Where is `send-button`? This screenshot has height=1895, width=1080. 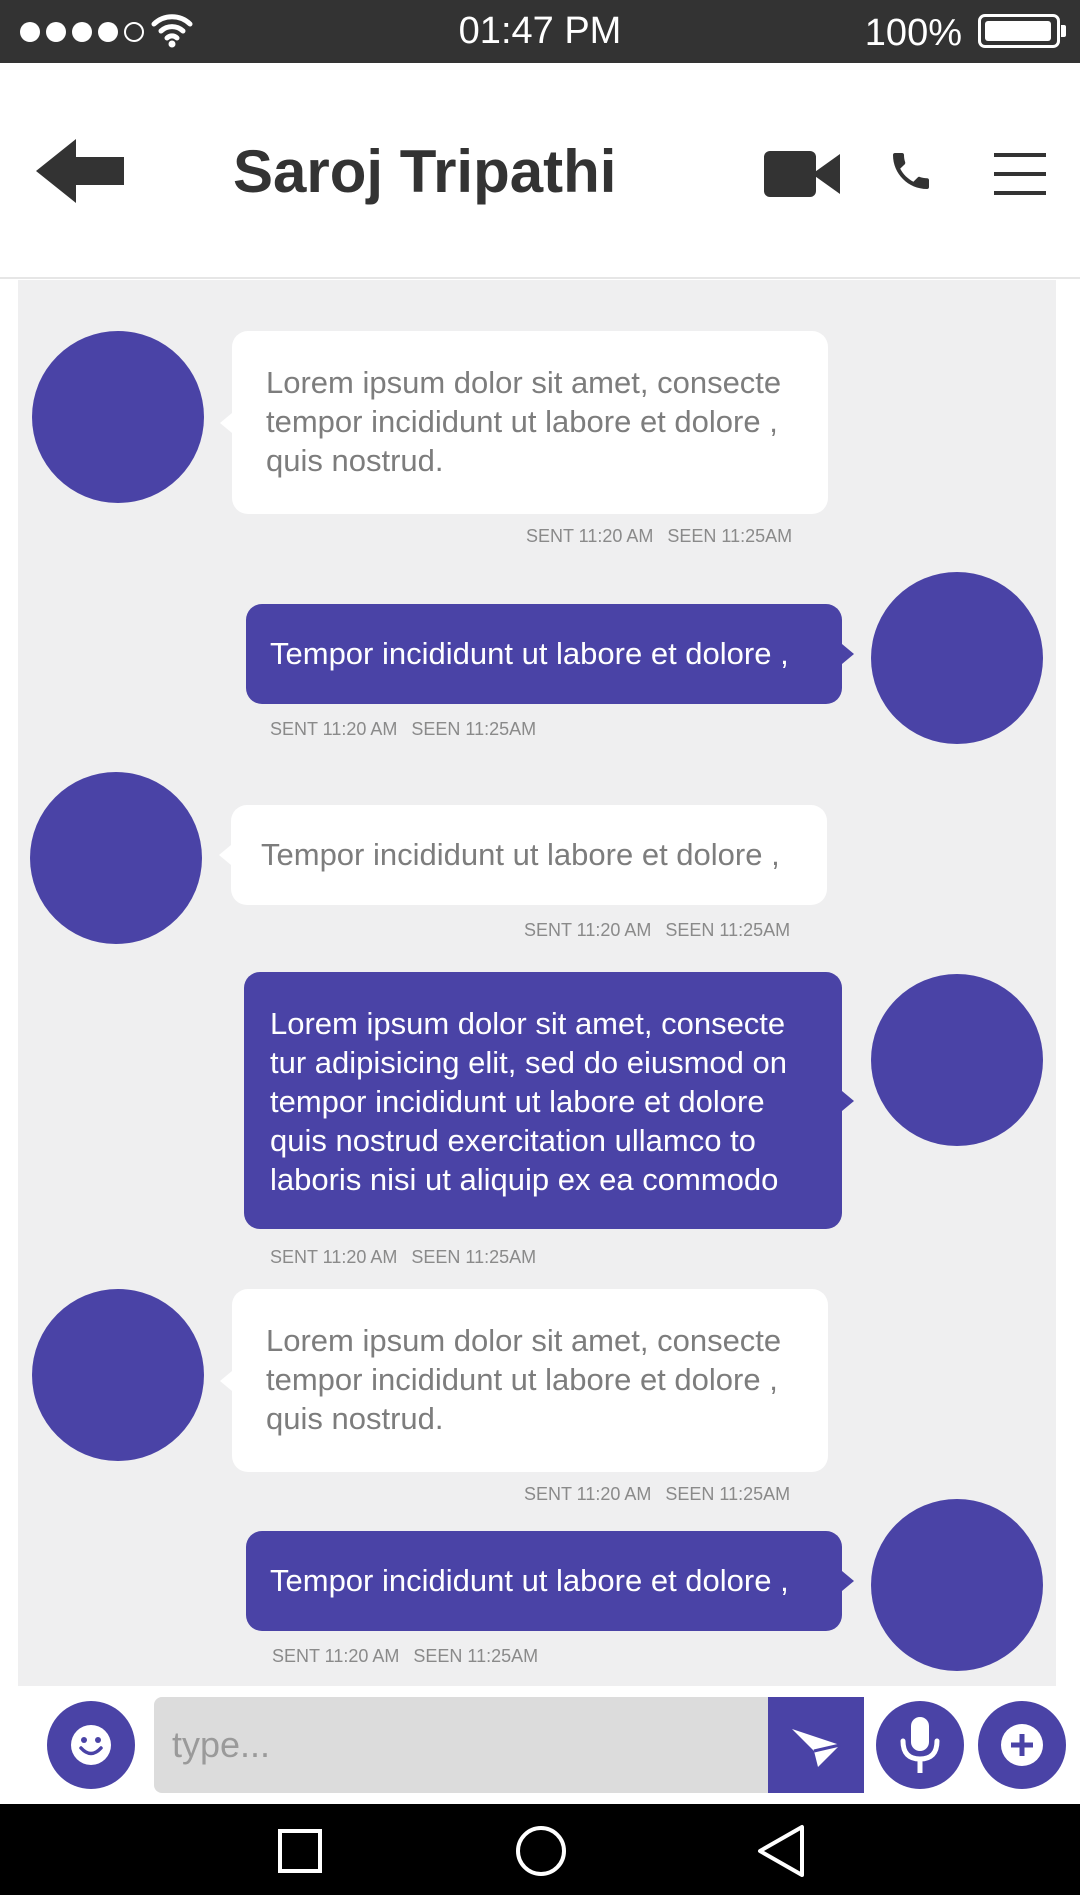
send-button is located at coordinates (816, 1745).